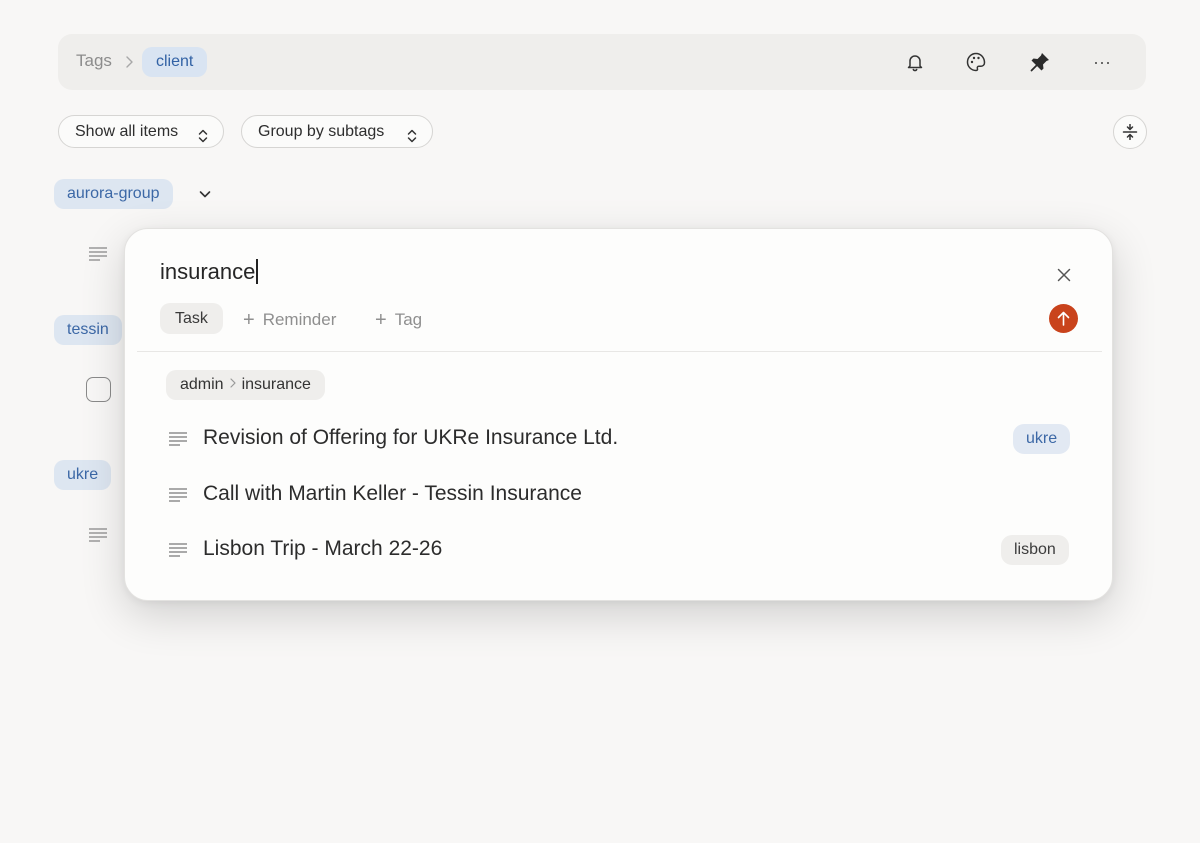 The image size is (1200, 843). I want to click on add-reminder-button: + Reminder, so click(289, 320).